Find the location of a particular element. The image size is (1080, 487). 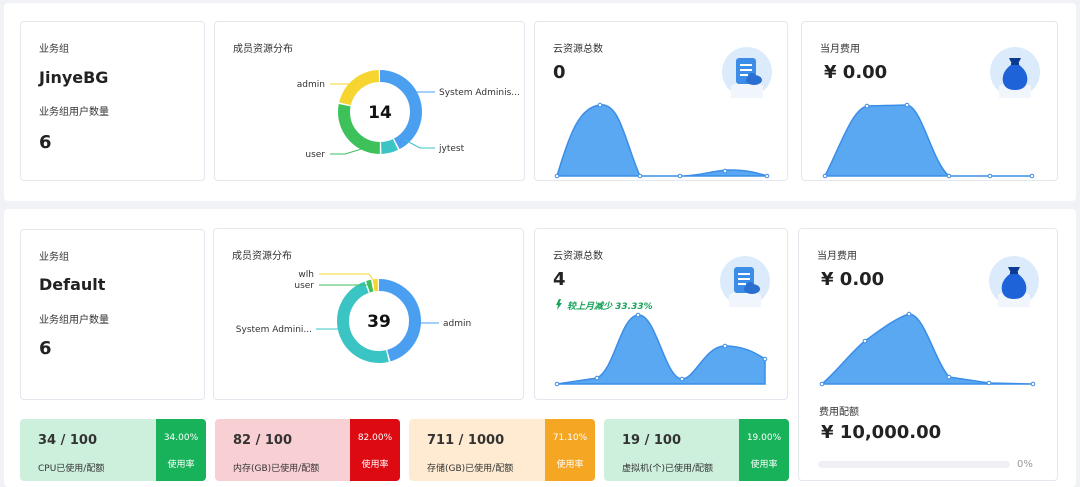

quota-card-storage: 711 / 1000 存储(GB)已使用/配额 71.10% 使用率 is located at coordinates (502, 450).